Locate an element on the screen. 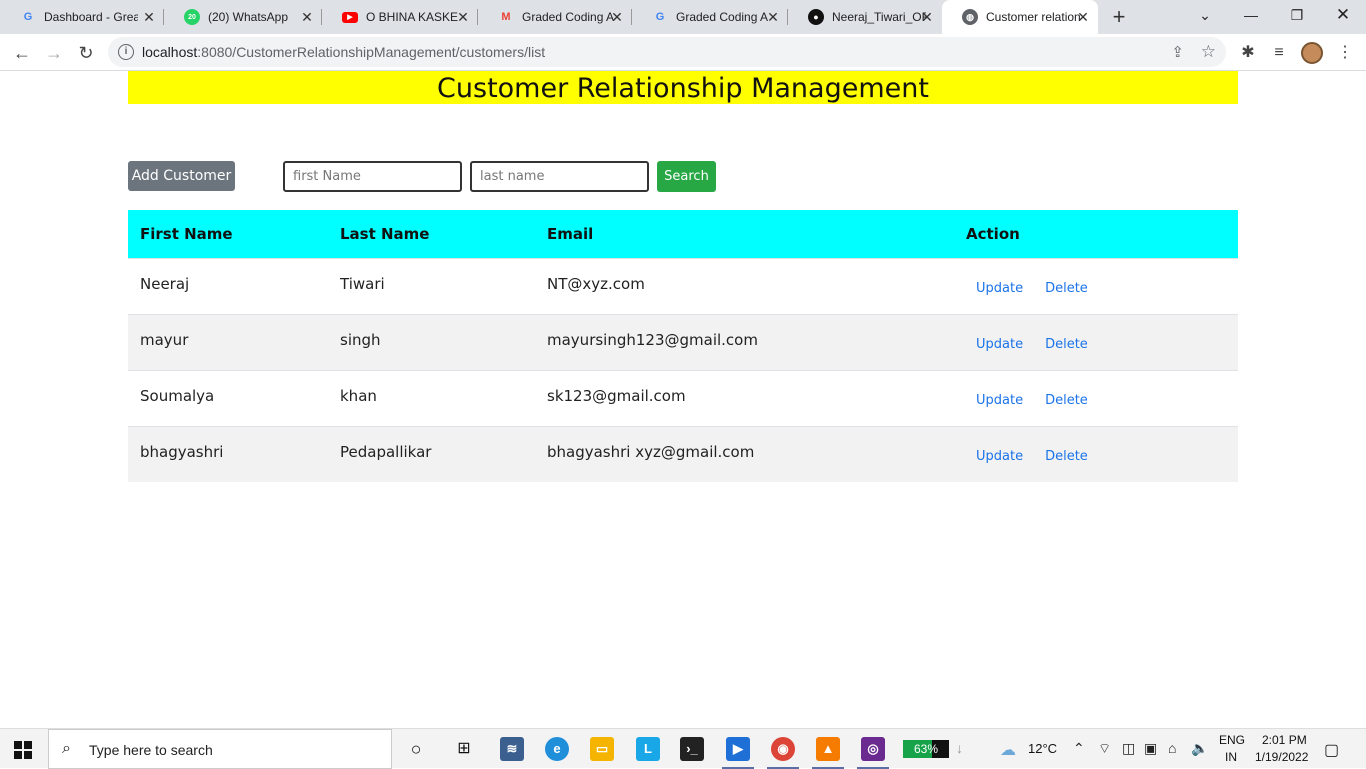 Image resolution: width=1366 pixels, height=769 pixels. extensions-icon: ✱ is located at coordinates (1248, 53).